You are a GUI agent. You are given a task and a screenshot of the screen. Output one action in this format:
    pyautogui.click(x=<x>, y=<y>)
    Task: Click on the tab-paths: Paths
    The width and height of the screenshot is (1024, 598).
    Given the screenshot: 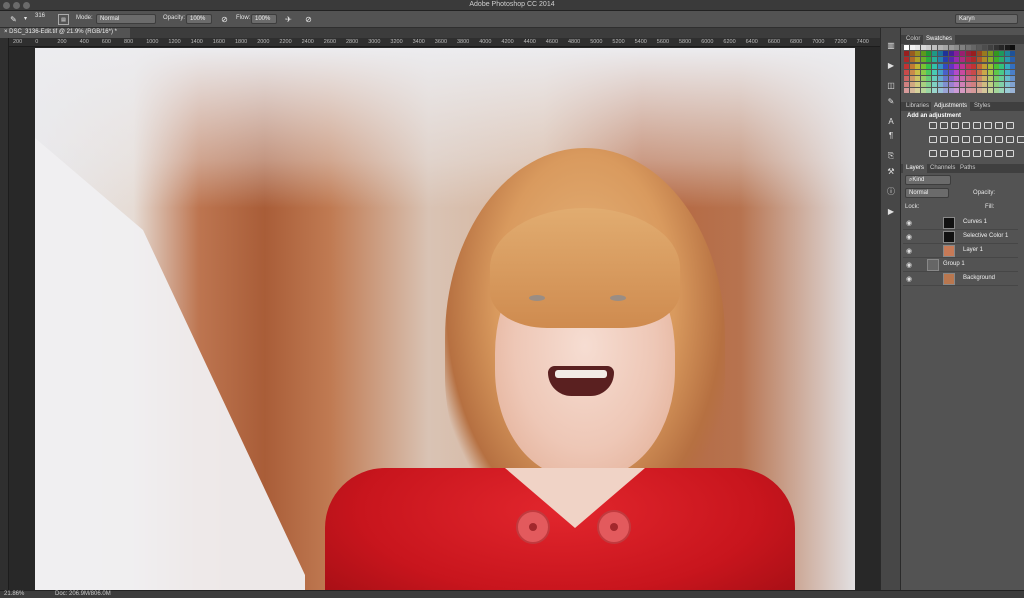 What is the action you would take?
    pyautogui.click(x=967, y=168)
    